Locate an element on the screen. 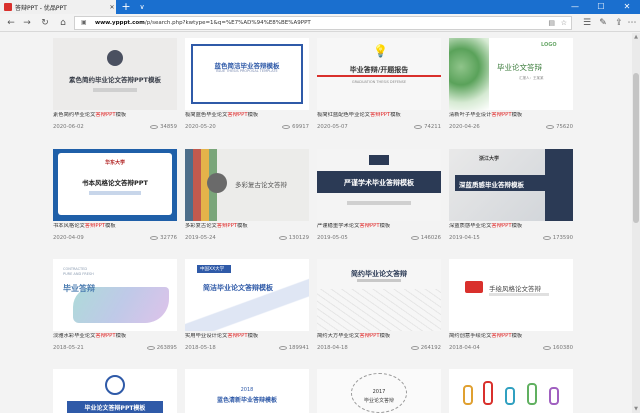 The image size is (640, 413). favorites-hub-icon: ☰ is located at coordinates (587, 23).